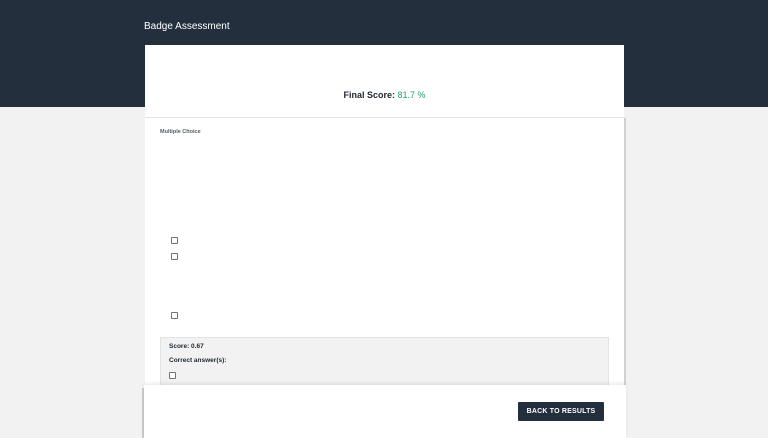 The image size is (768, 438). What do you see at coordinates (186, 346) in the screenshot?
I see `question-score: Score: 0.67` at bounding box center [186, 346].